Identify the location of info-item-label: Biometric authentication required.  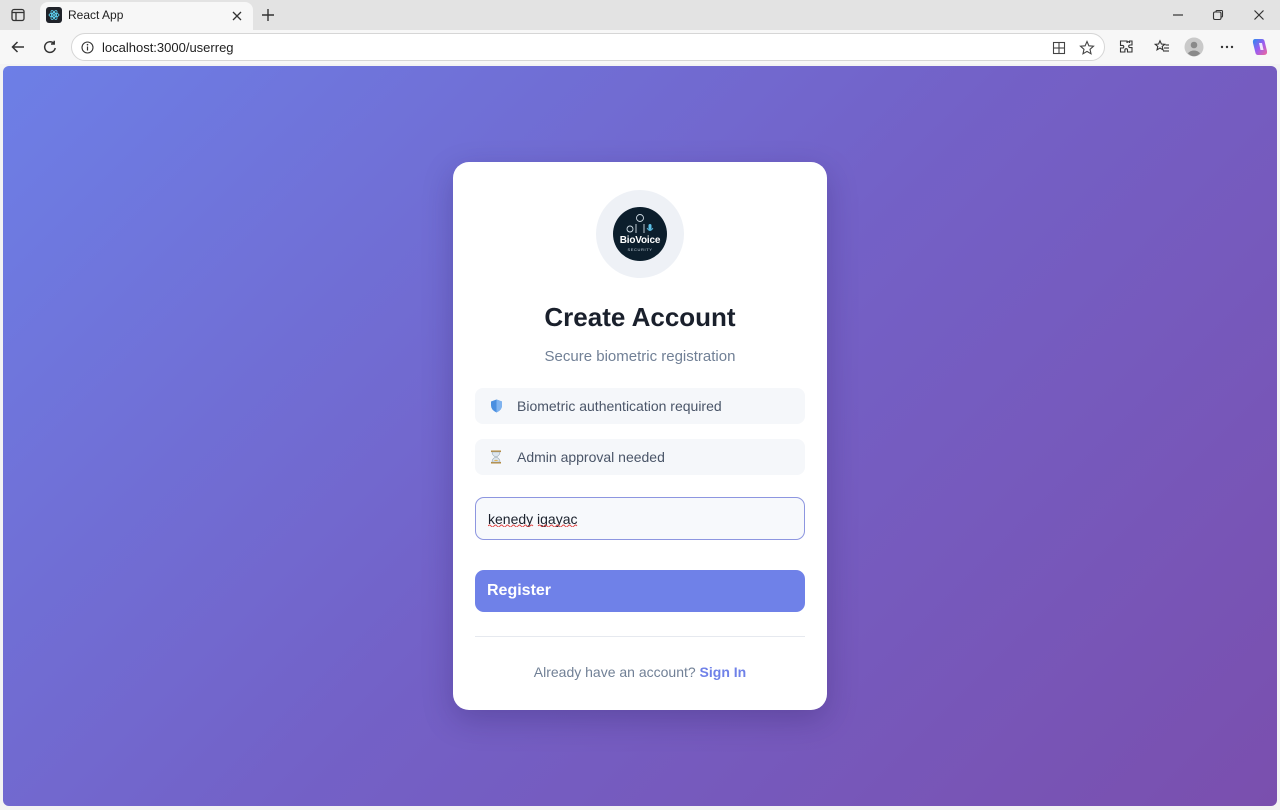
(619, 406).